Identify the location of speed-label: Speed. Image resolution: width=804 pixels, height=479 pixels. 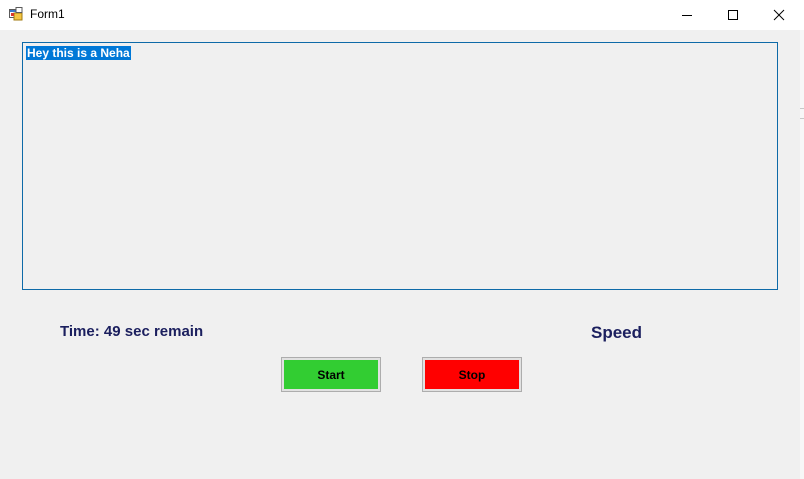
(617, 332).